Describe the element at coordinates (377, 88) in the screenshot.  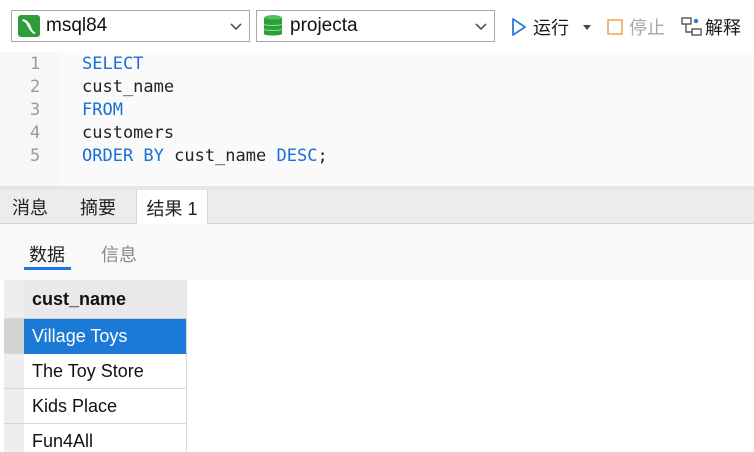
I see `code-line: 2 cust_name` at that location.